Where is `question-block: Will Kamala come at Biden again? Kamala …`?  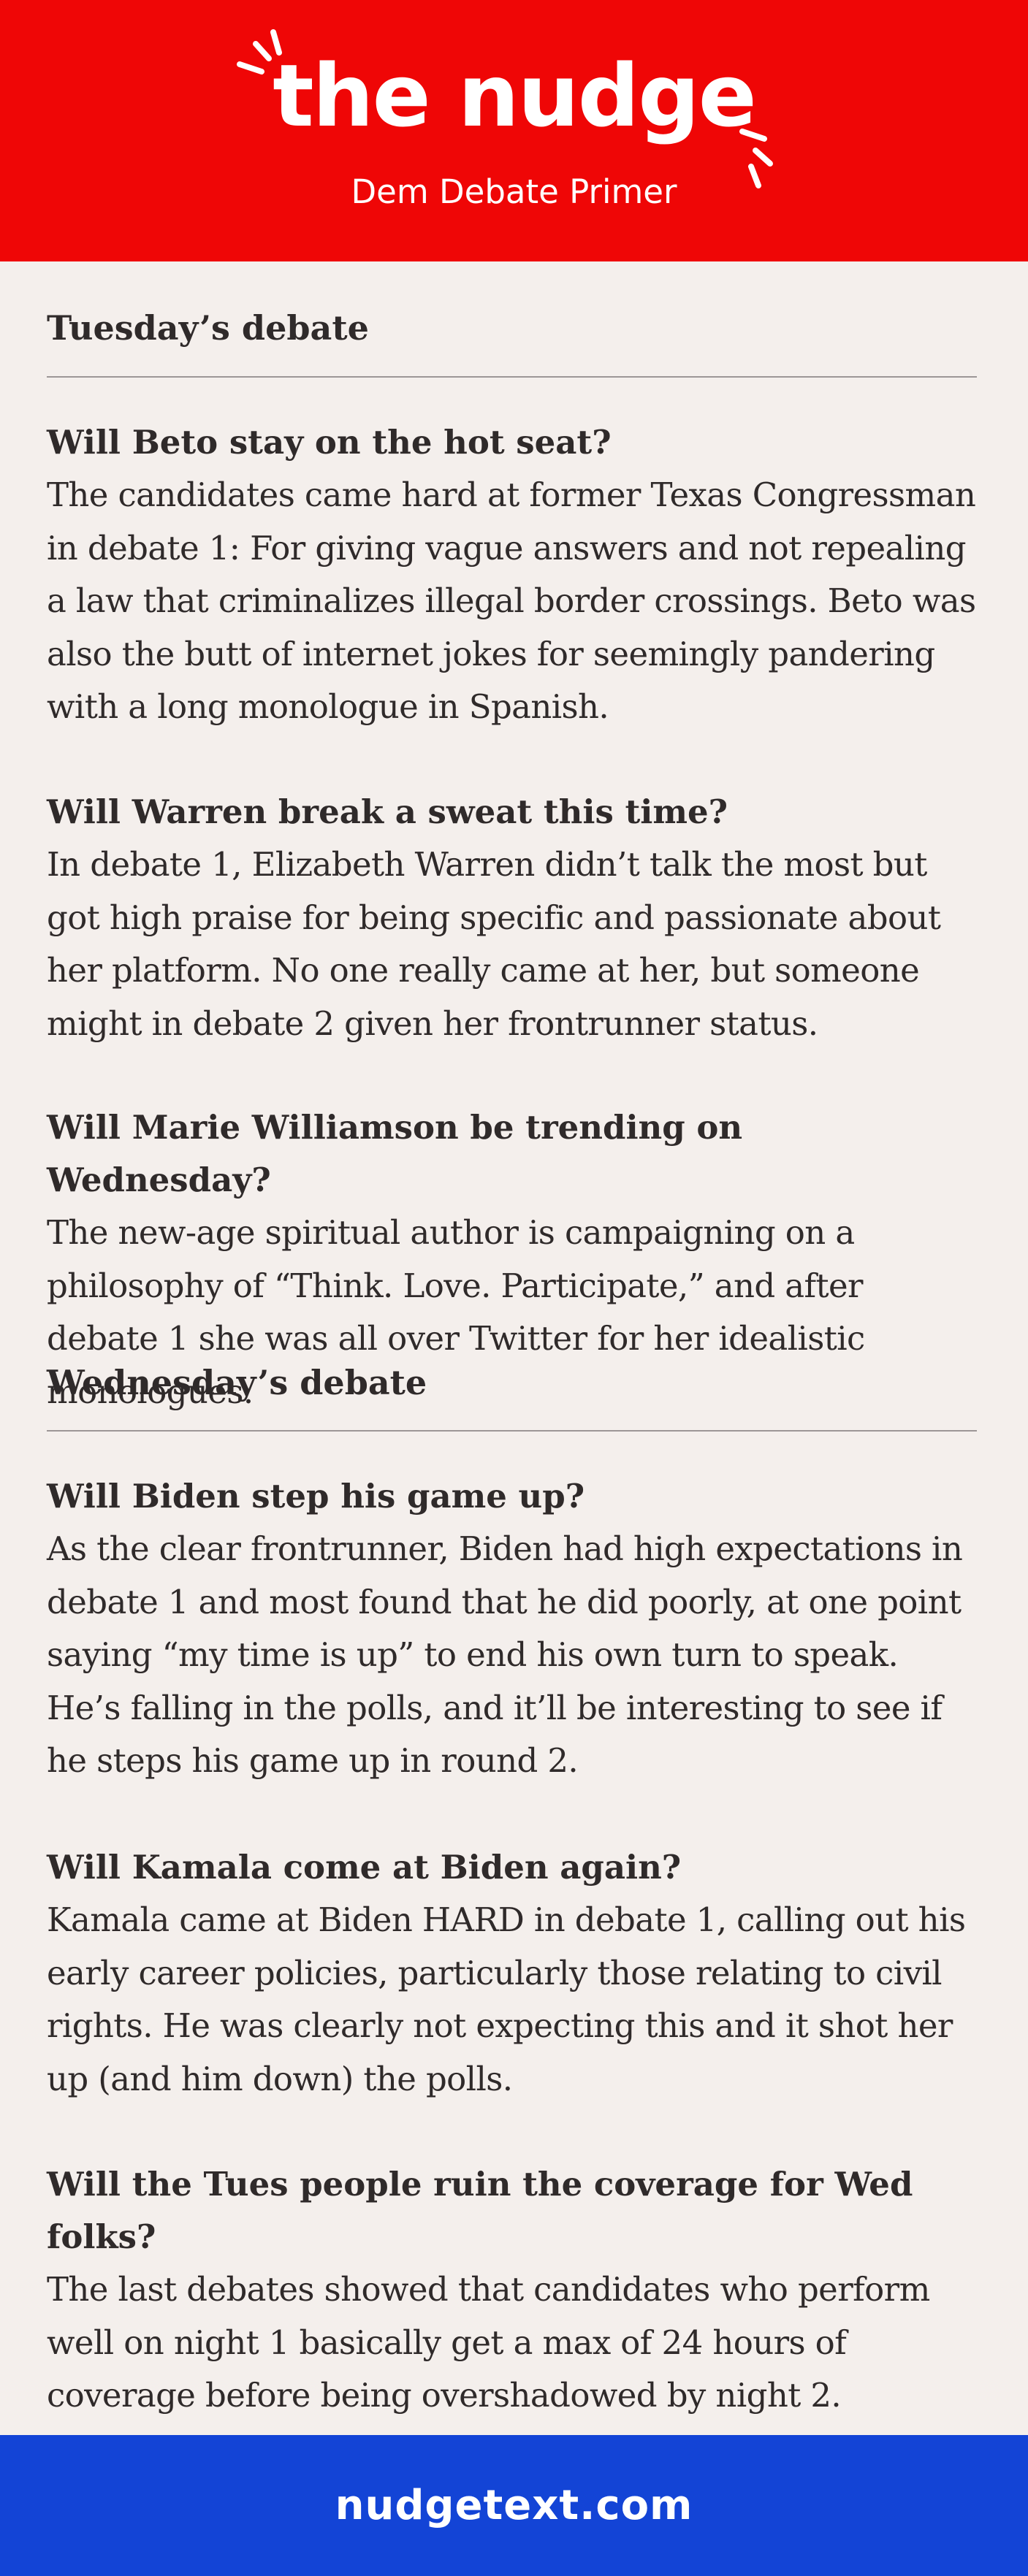
question-block: Will Kamala come at Biden again? Kamala … is located at coordinates (512, 1973).